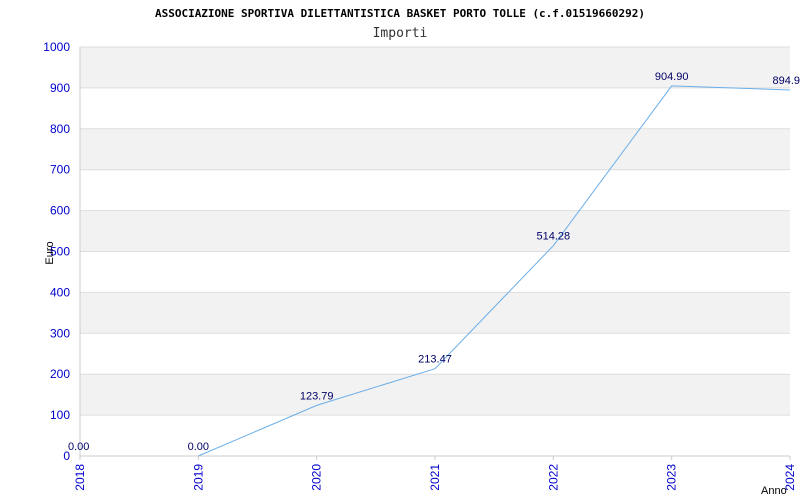 Image resolution: width=800 pixels, height=500 pixels. What do you see at coordinates (786, 81) in the screenshot?
I see `data-label: 894.9` at bounding box center [786, 81].